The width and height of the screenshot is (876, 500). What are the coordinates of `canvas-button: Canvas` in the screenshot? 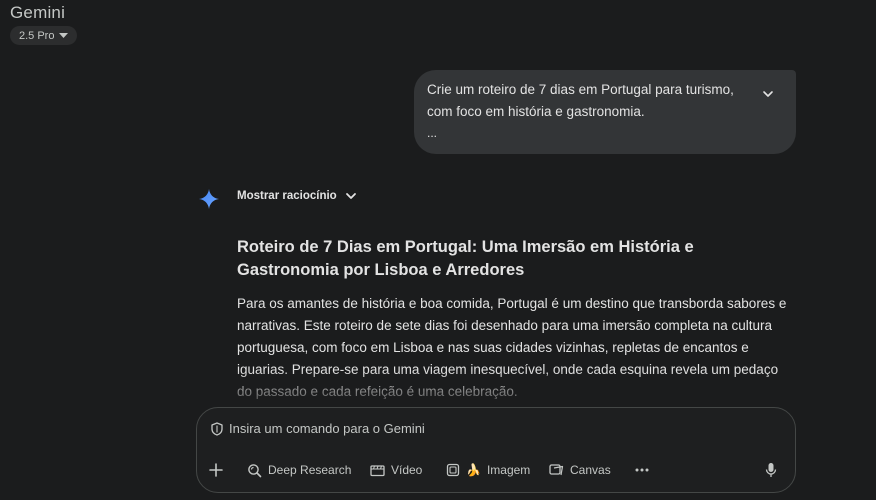 It's located at (580, 470).